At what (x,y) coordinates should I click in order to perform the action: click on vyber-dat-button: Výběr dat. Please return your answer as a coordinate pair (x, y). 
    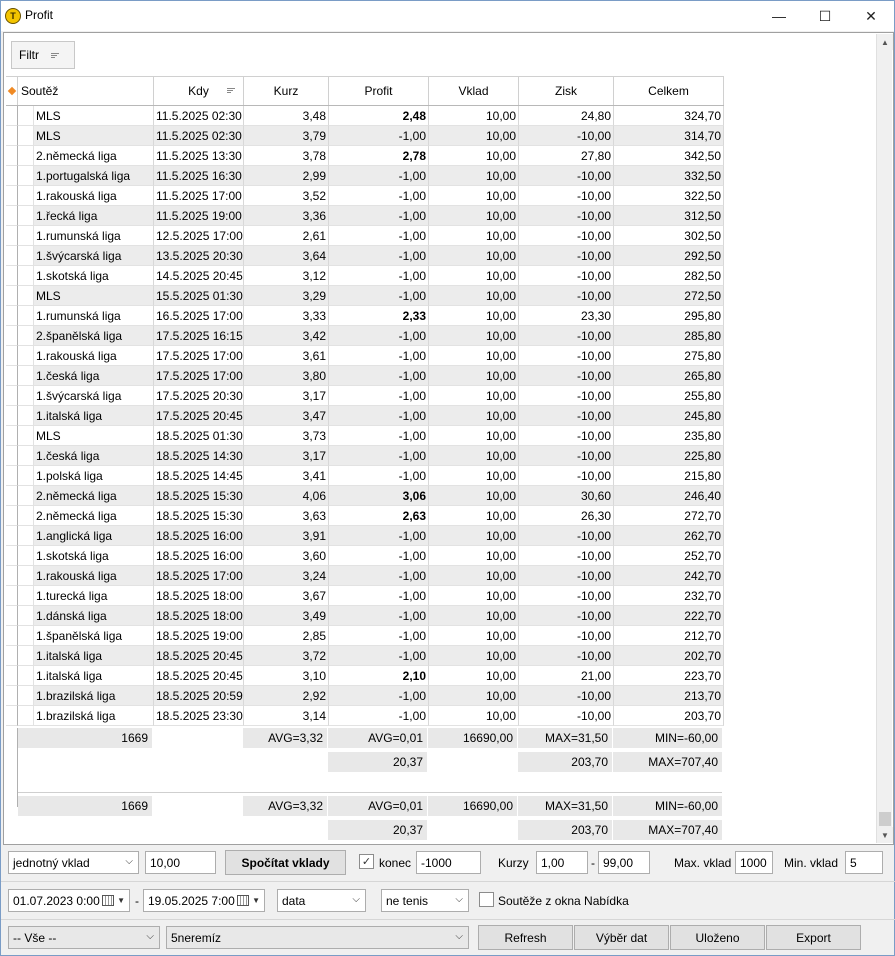
    Looking at the image, I should click on (621, 937).